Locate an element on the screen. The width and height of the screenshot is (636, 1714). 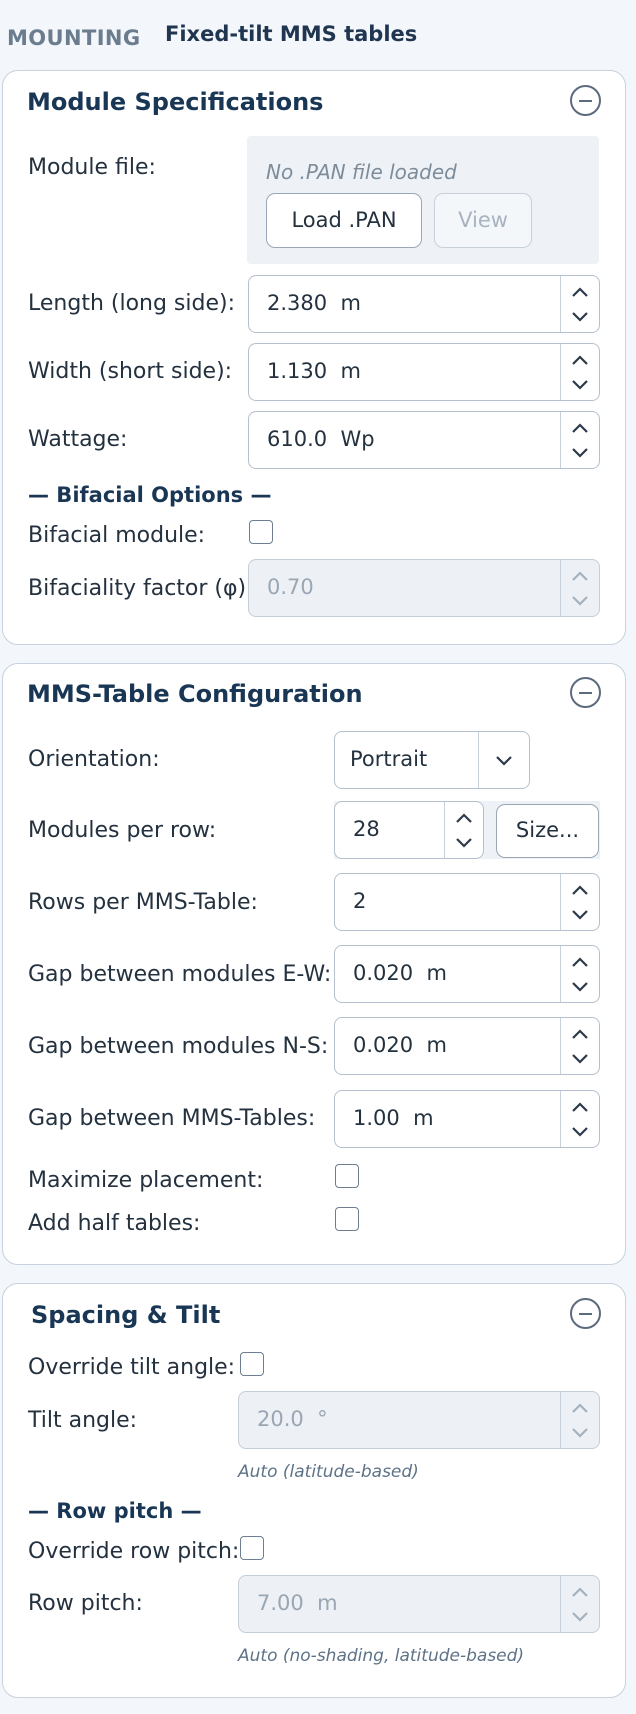
maximize-placement-checkbox is located at coordinates (347, 1176).